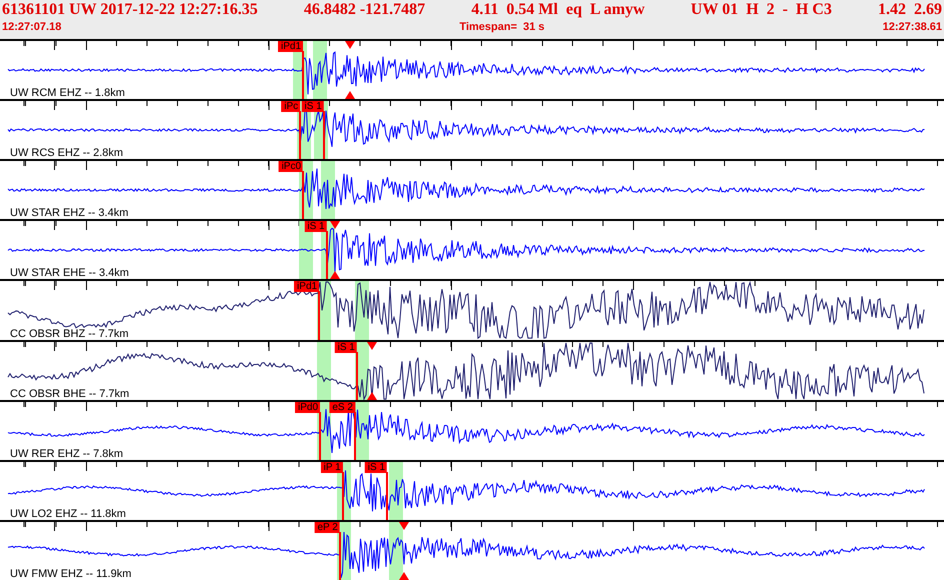 Image resolution: width=944 pixels, height=580 pixels. I want to click on event-info-text: UW 01 H 2 - H C3, so click(761, 10).